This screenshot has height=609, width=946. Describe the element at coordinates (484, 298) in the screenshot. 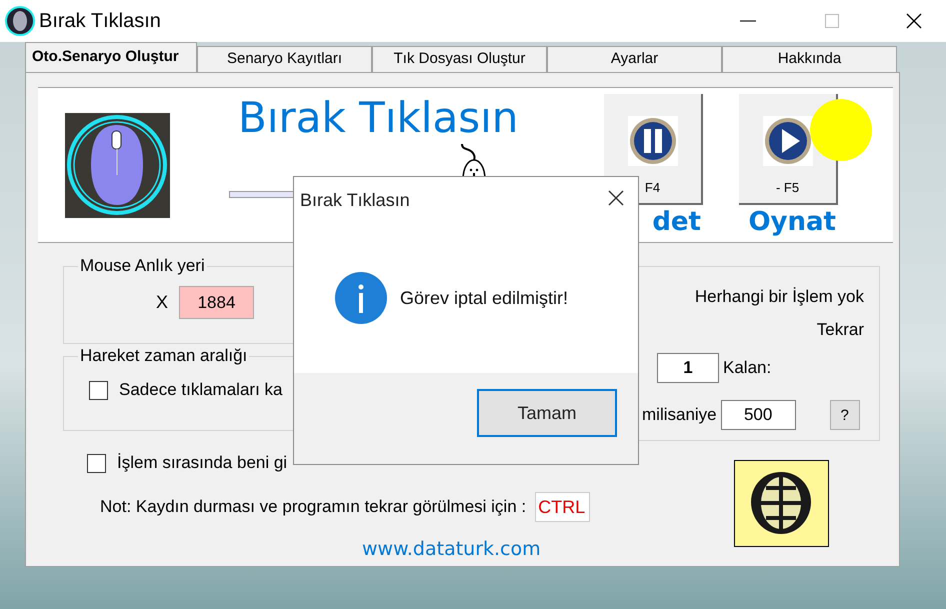

I see `dialog-message: Görev iptal edilmiştir!` at that location.